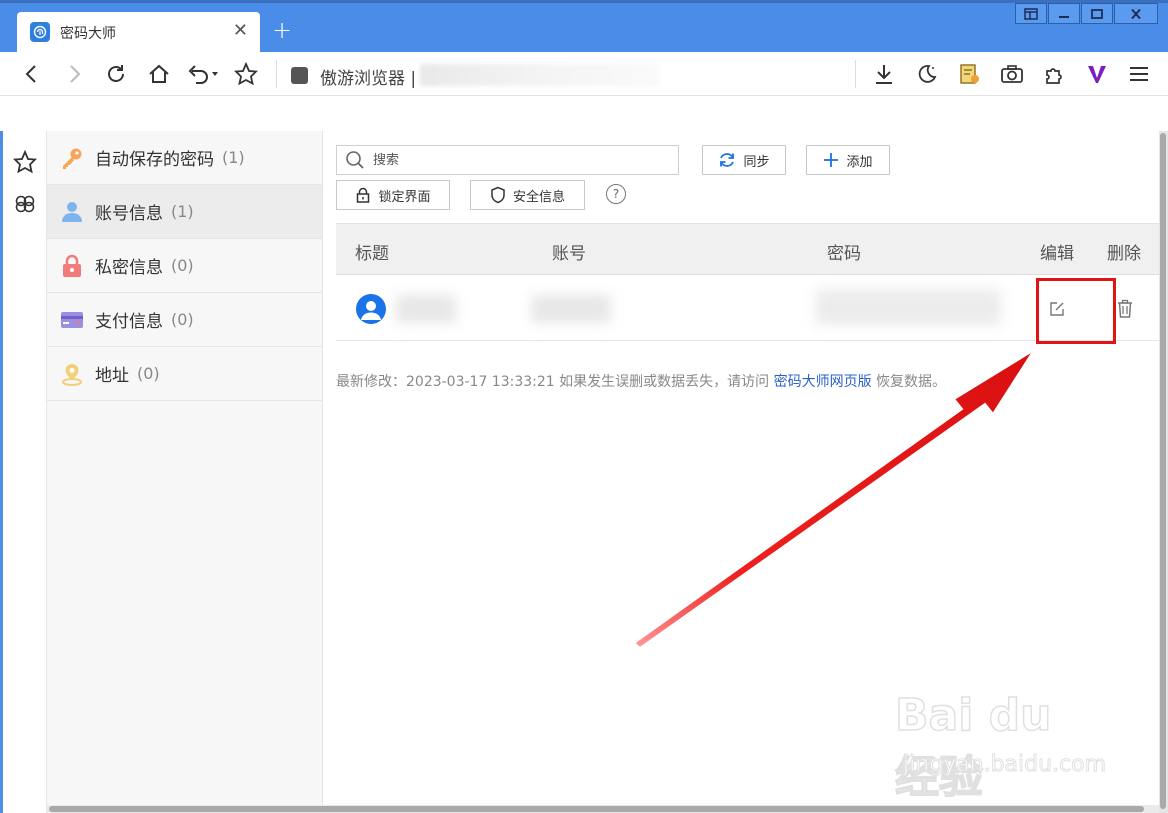  Describe the element at coordinates (540, 75) in the screenshot. I see `address-blurred` at that location.